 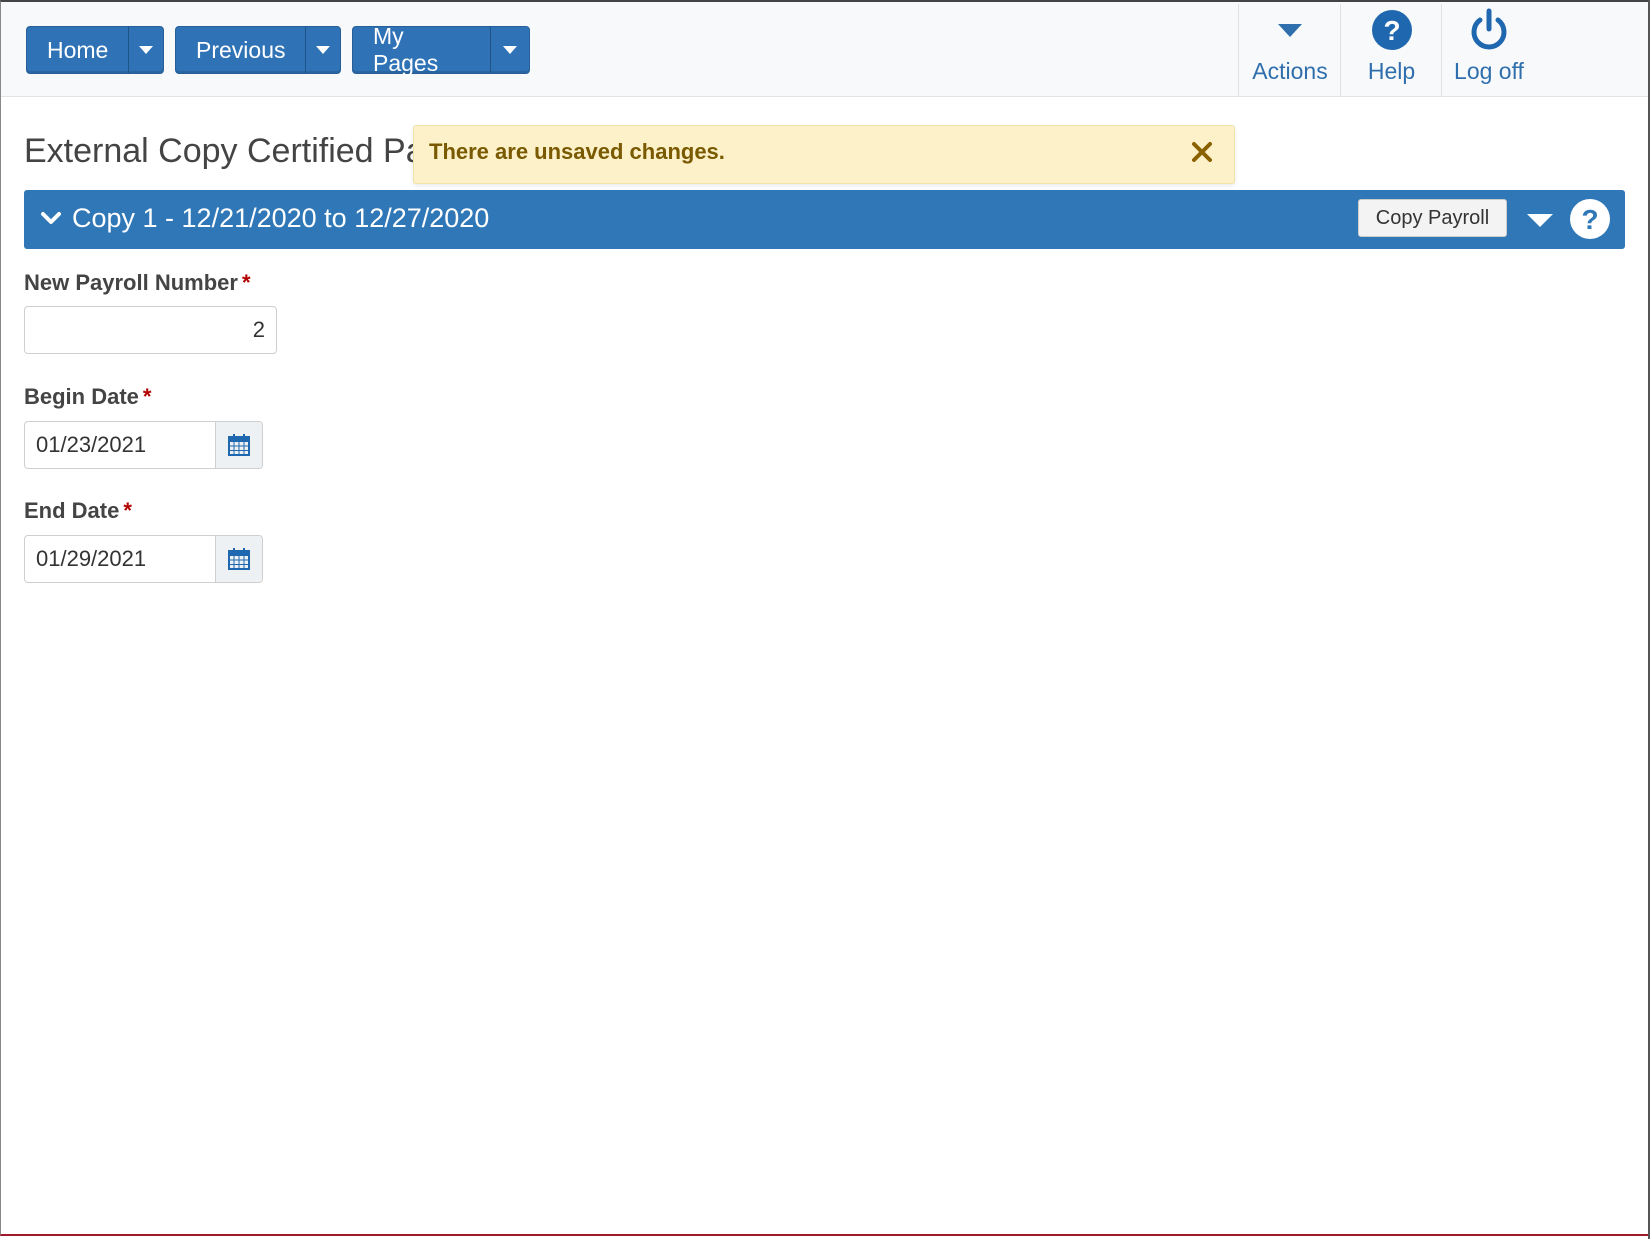 What do you see at coordinates (281, 218) in the screenshot?
I see `panel-title: Copy 1 - 12/21/2020 to 12/27/2020` at bounding box center [281, 218].